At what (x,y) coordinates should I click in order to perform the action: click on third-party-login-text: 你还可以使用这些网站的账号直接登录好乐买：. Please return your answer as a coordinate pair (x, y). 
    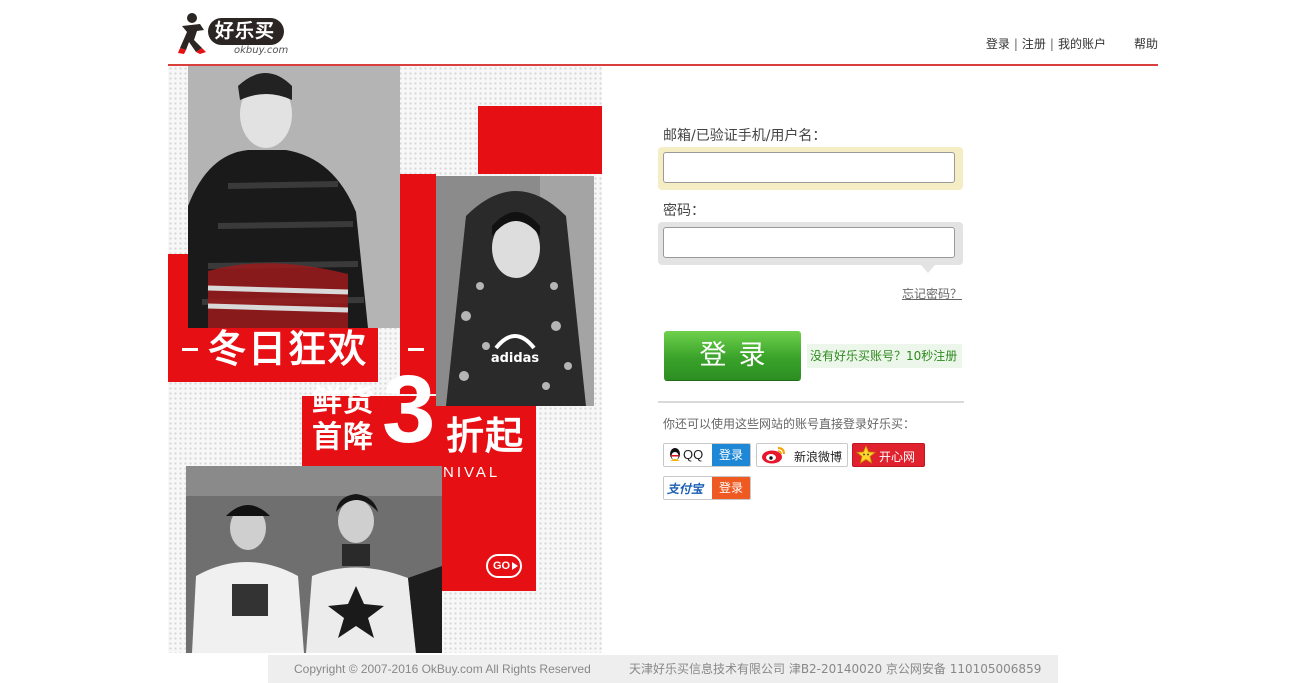
    Looking at the image, I should click on (789, 424).